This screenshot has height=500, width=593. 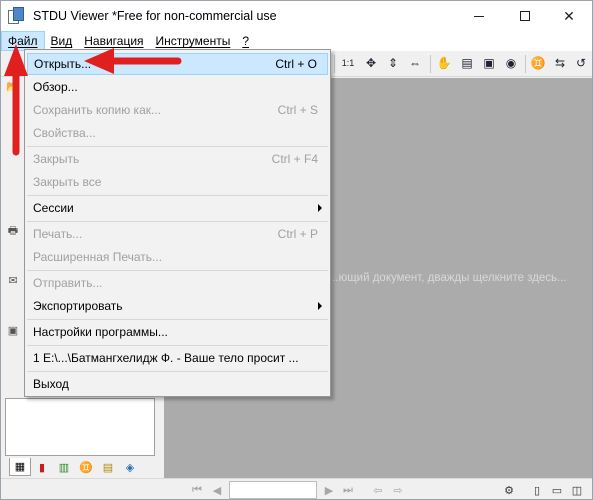 I want to click on fit-visible-button: ⇔, so click(x=415, y=63).